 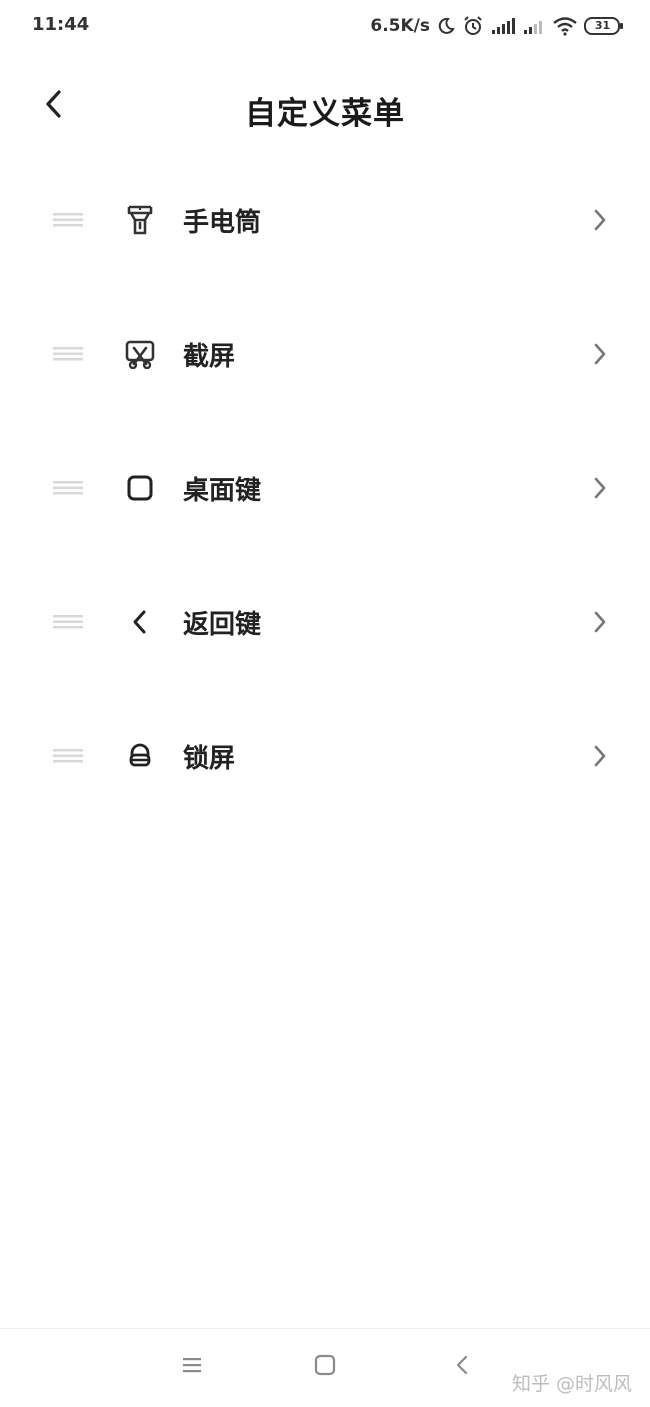 I want to click on menu-item-back-key: 返回键, so click(x=325, y=622).